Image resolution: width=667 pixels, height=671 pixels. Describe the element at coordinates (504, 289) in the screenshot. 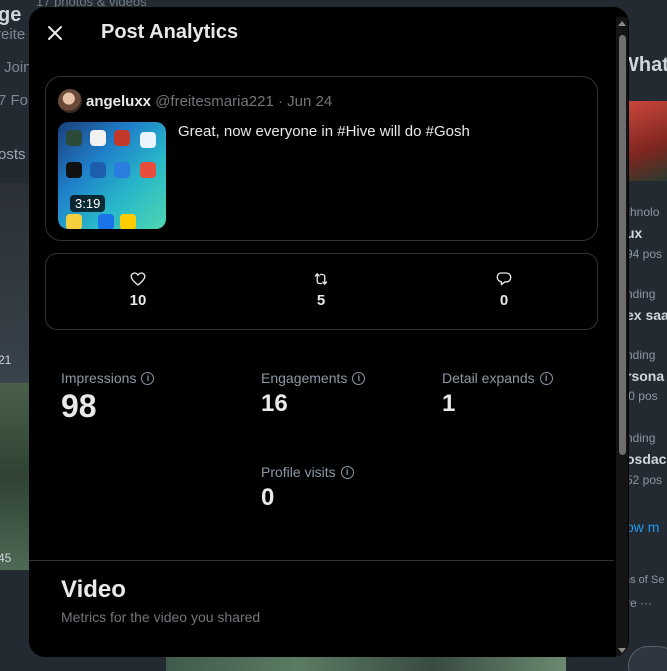

I see `replies-stat: 0` at that location.